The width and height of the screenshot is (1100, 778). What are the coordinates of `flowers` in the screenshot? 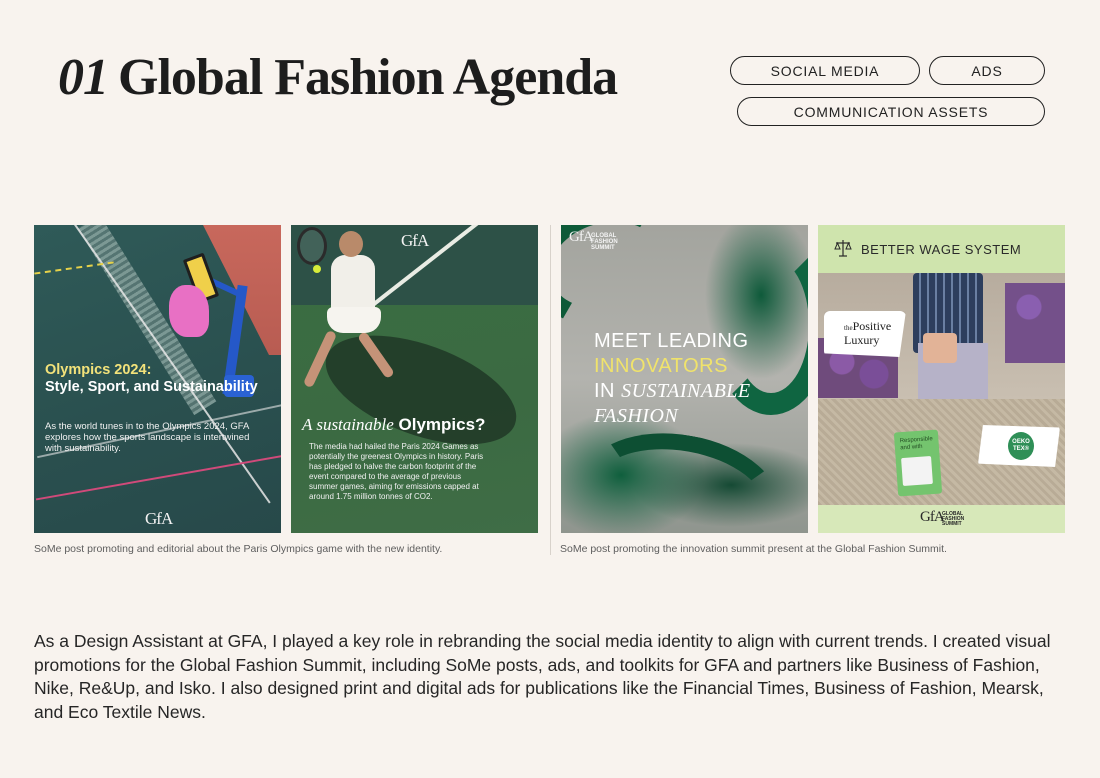 It's located at (1035, 323).